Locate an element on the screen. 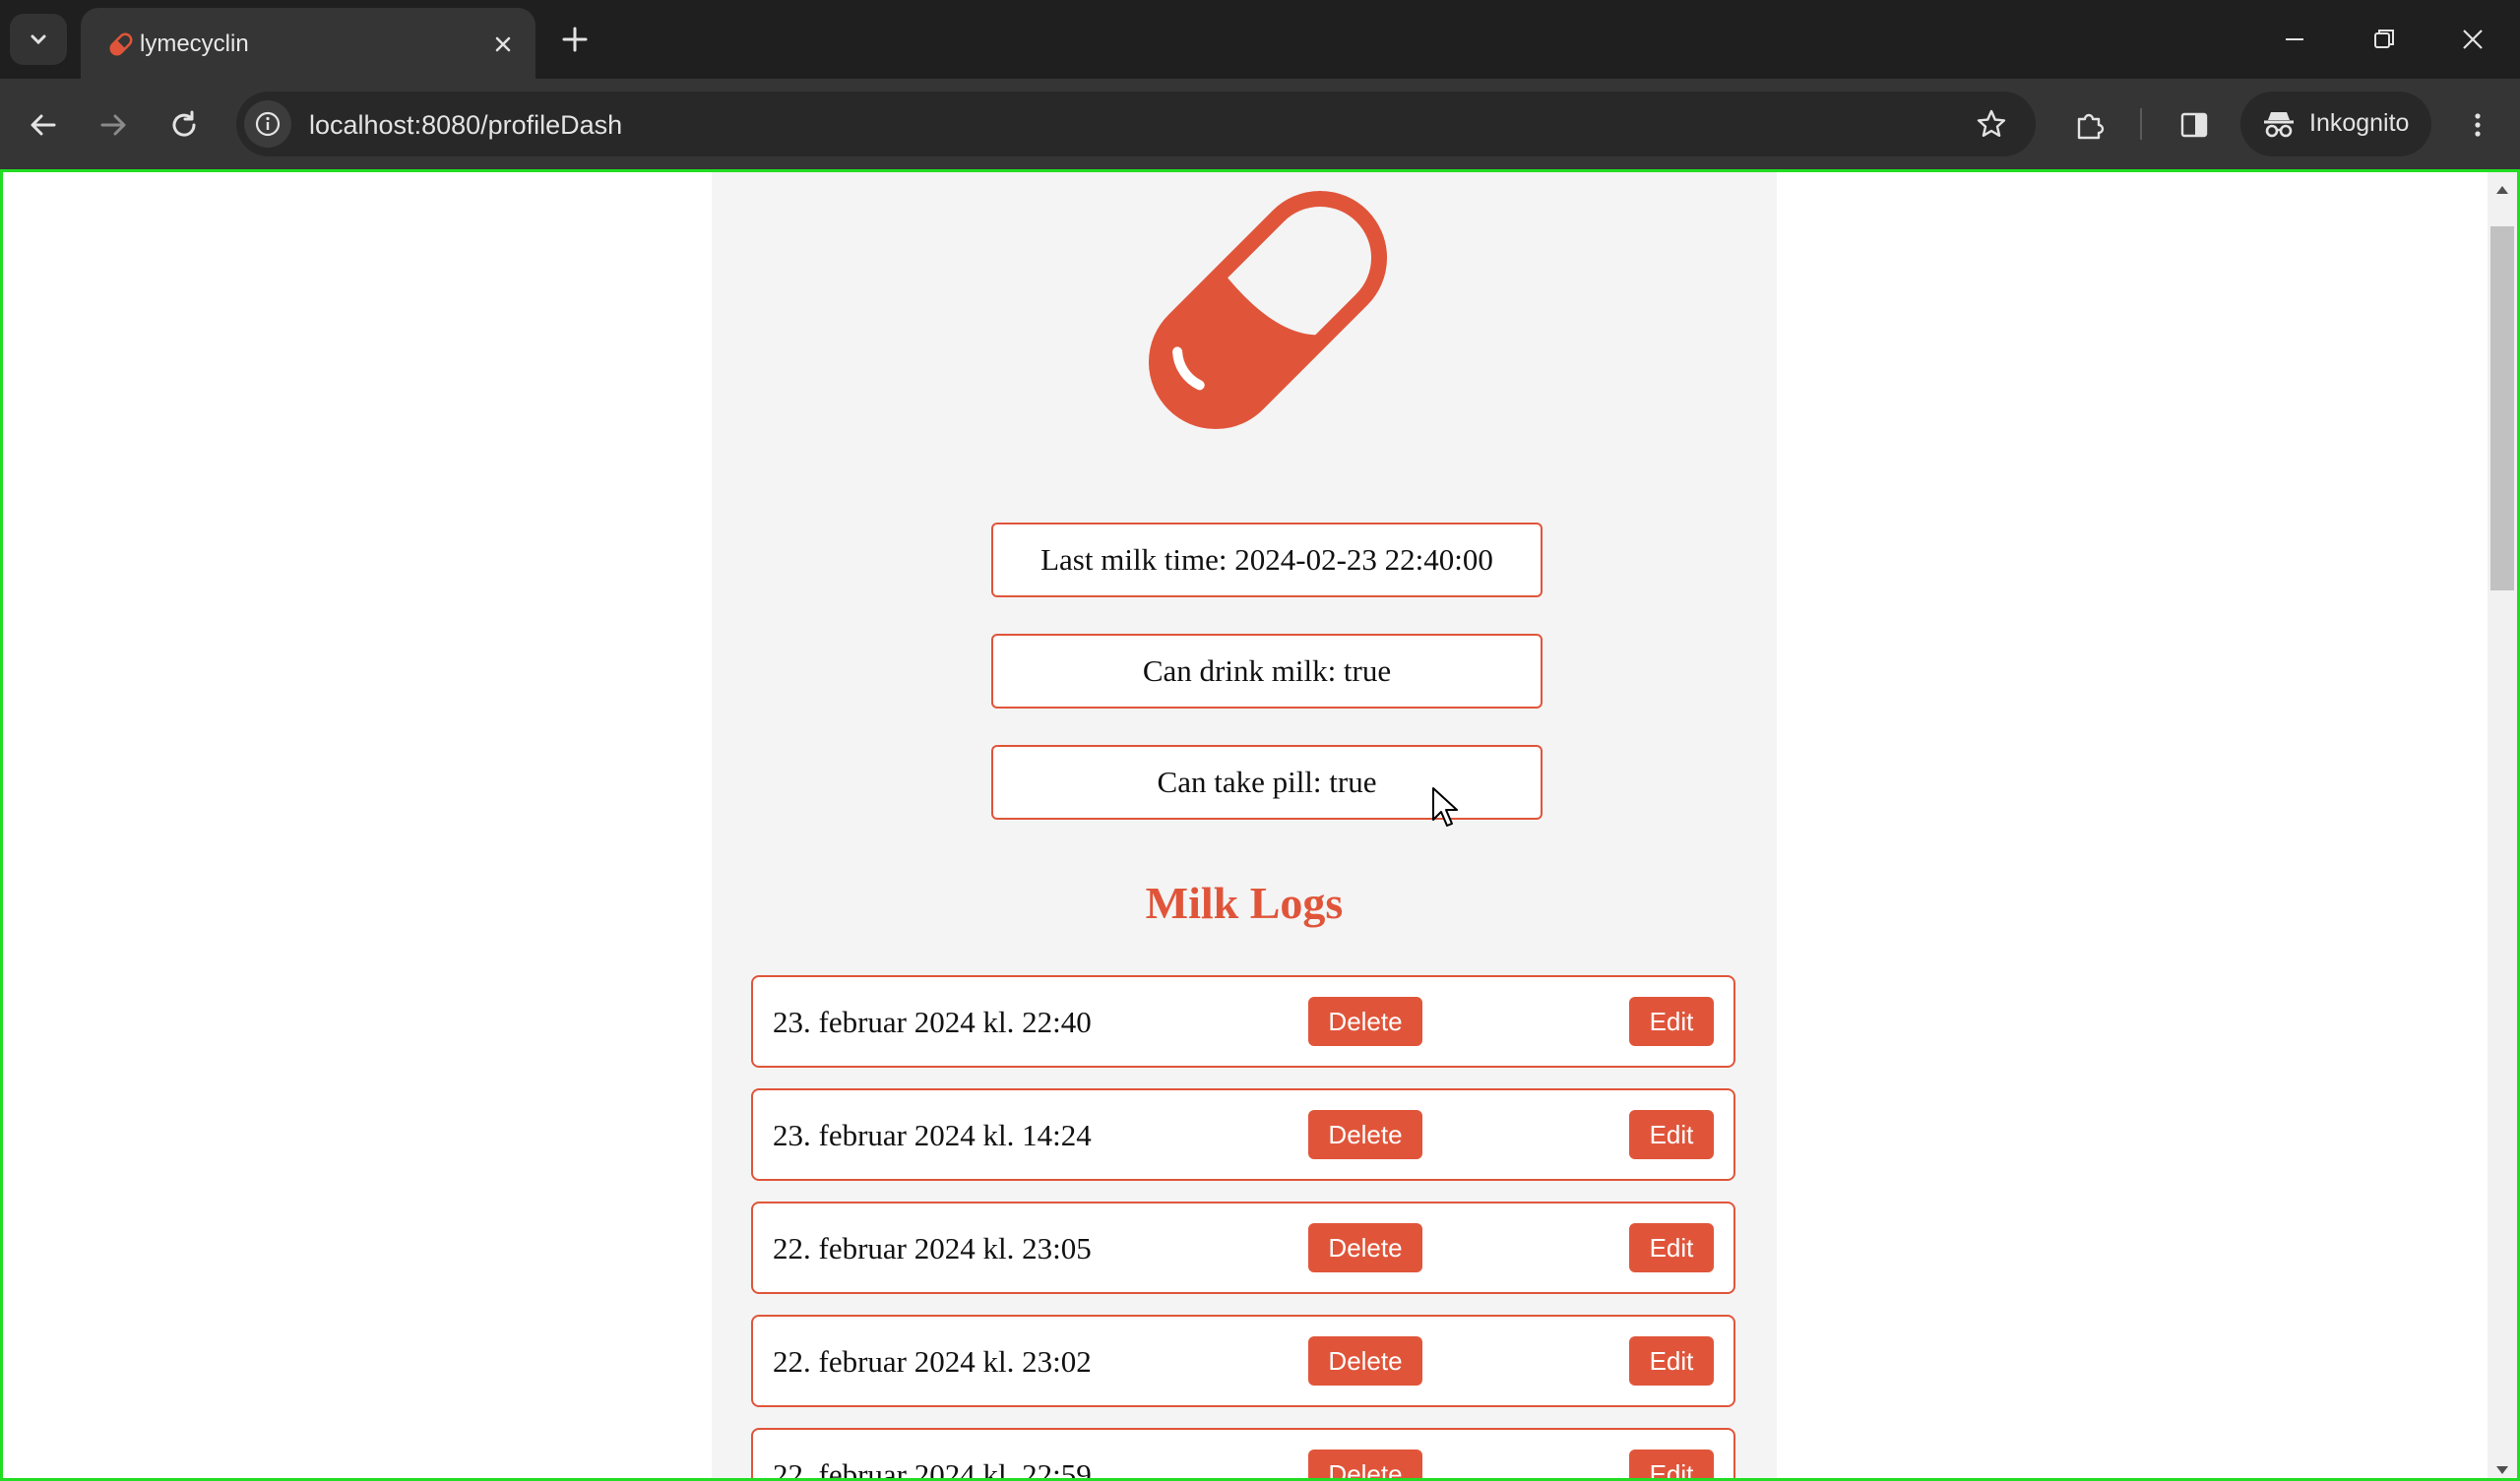 The image size is (2520, 1481). can-drink-milk-box: Can drink milk: true is located at coordinates (1267, 671).